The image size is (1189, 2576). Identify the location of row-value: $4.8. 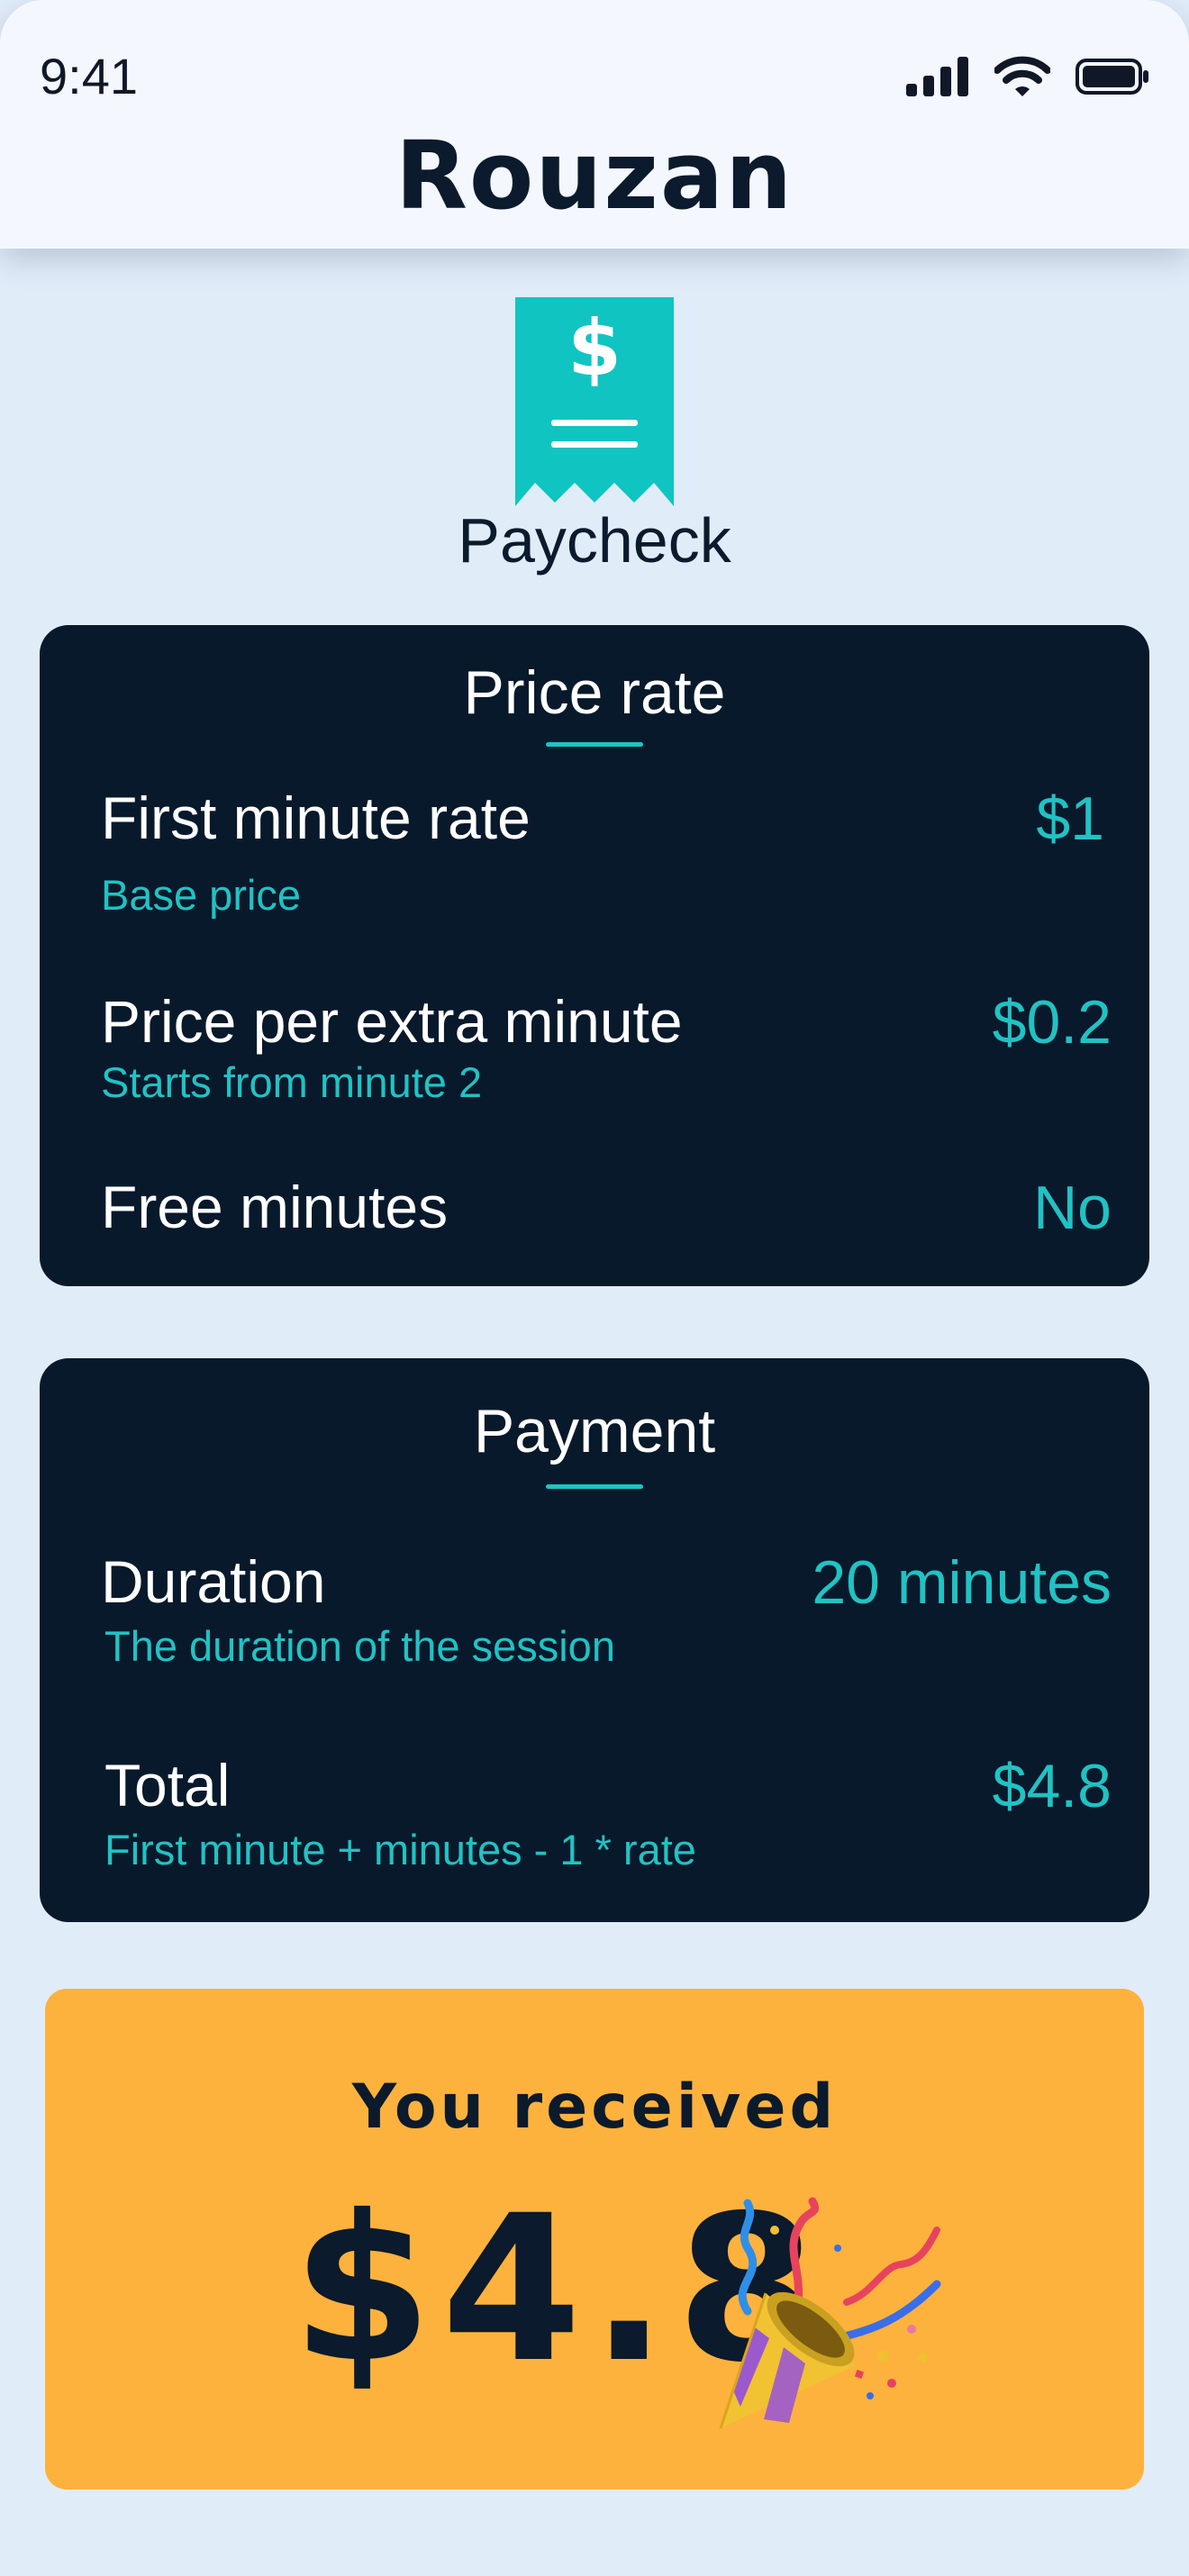
(1052, 1786).